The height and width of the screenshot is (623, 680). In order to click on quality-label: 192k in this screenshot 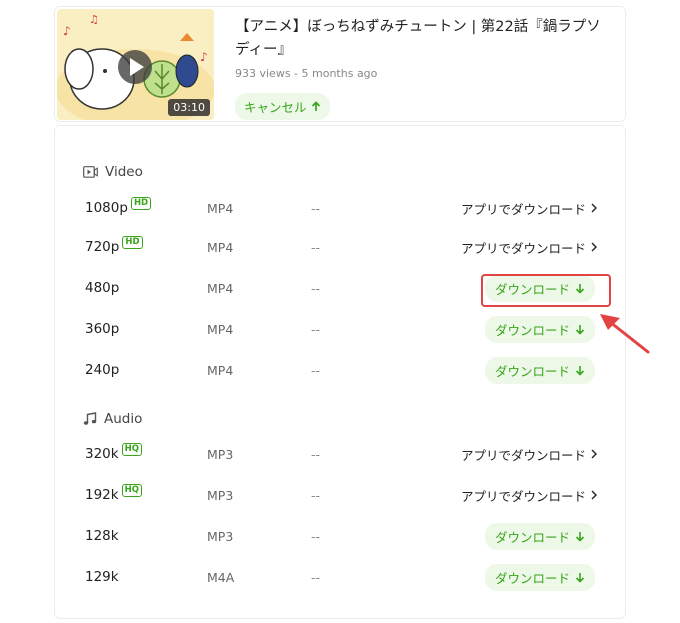, I will do `click(102, 495)`.